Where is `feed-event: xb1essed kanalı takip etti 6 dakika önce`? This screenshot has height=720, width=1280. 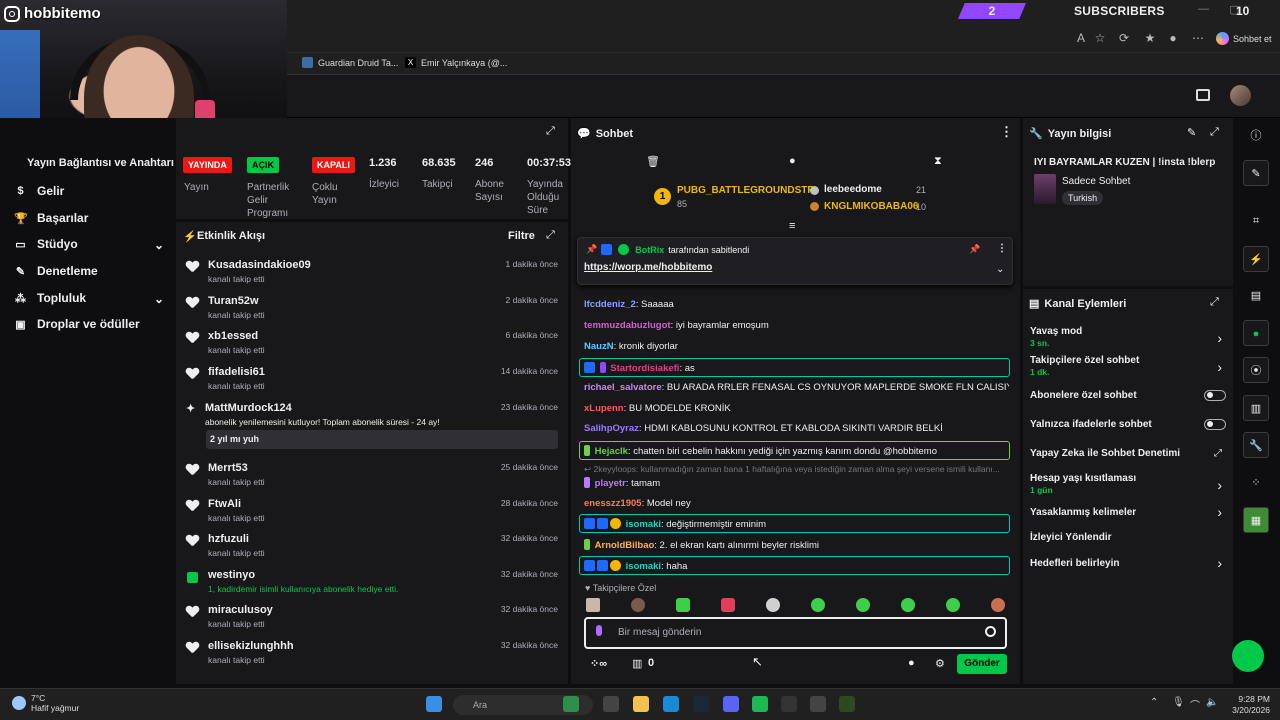 feed-event: xb1essed kanalı takip etti 6 dakika önce is located at coordinates (372, 345).